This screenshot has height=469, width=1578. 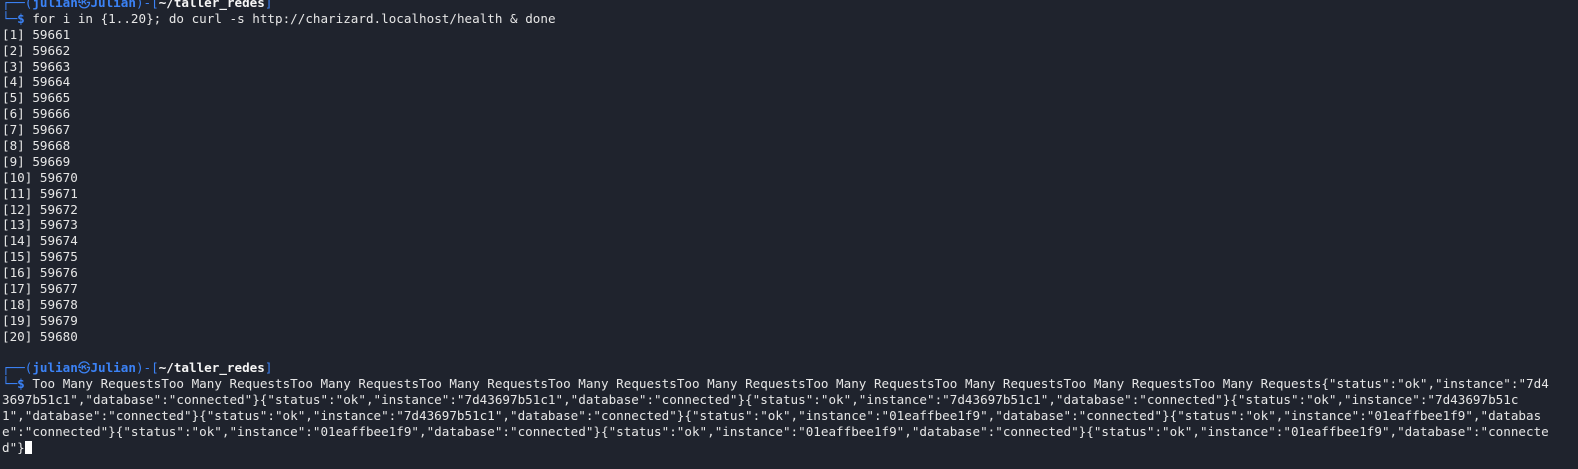 What do you see at coordinates (40, 289) in the screenshot?
I see `job-line: [17] 59677` at bounding box center [40, 289].